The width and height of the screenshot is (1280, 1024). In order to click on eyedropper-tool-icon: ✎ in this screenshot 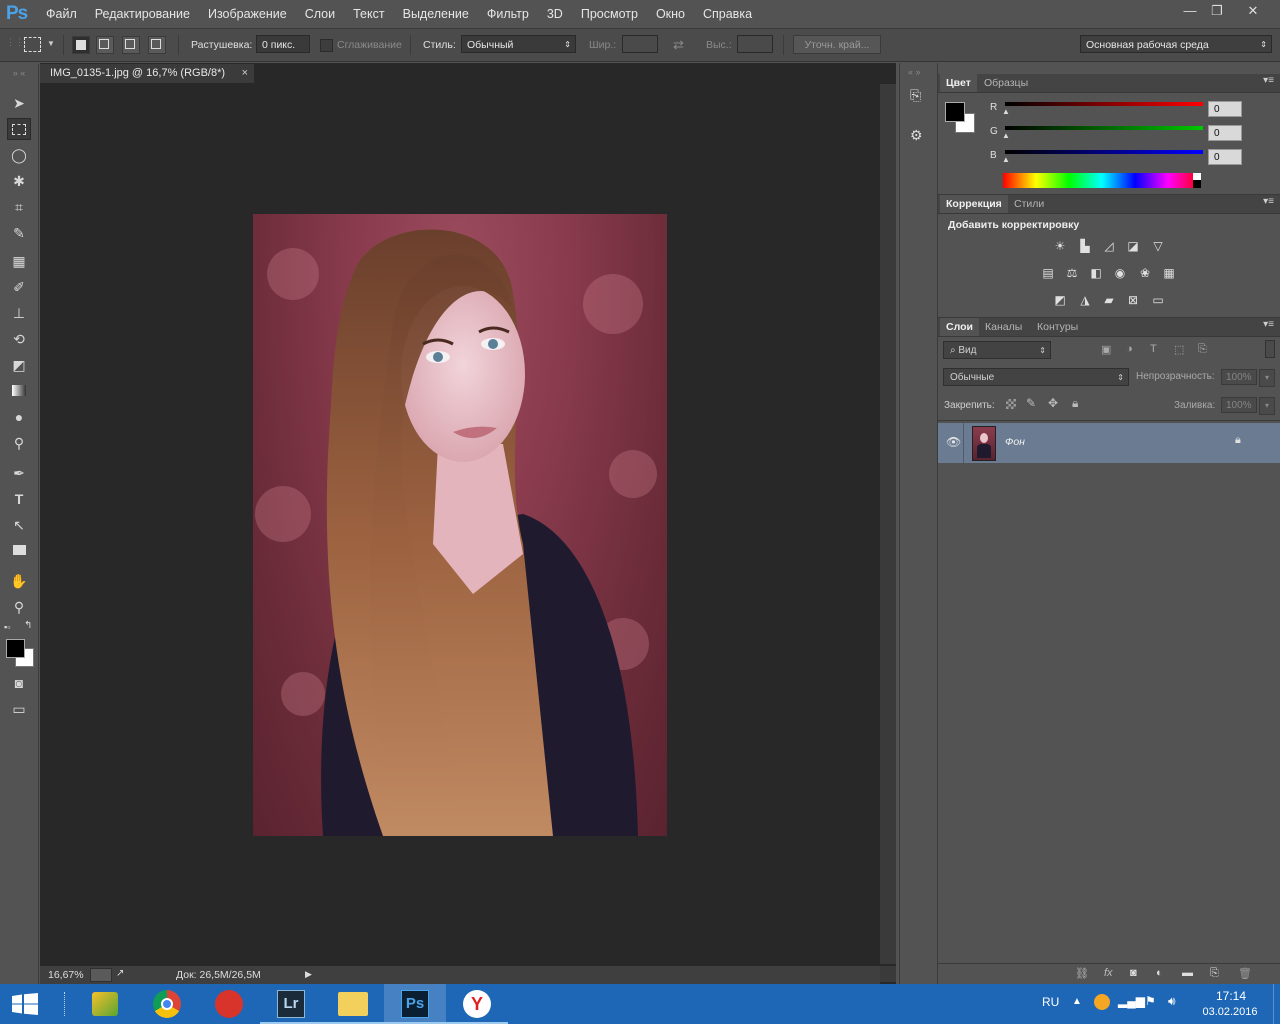, I will do `click(19, 233)`.